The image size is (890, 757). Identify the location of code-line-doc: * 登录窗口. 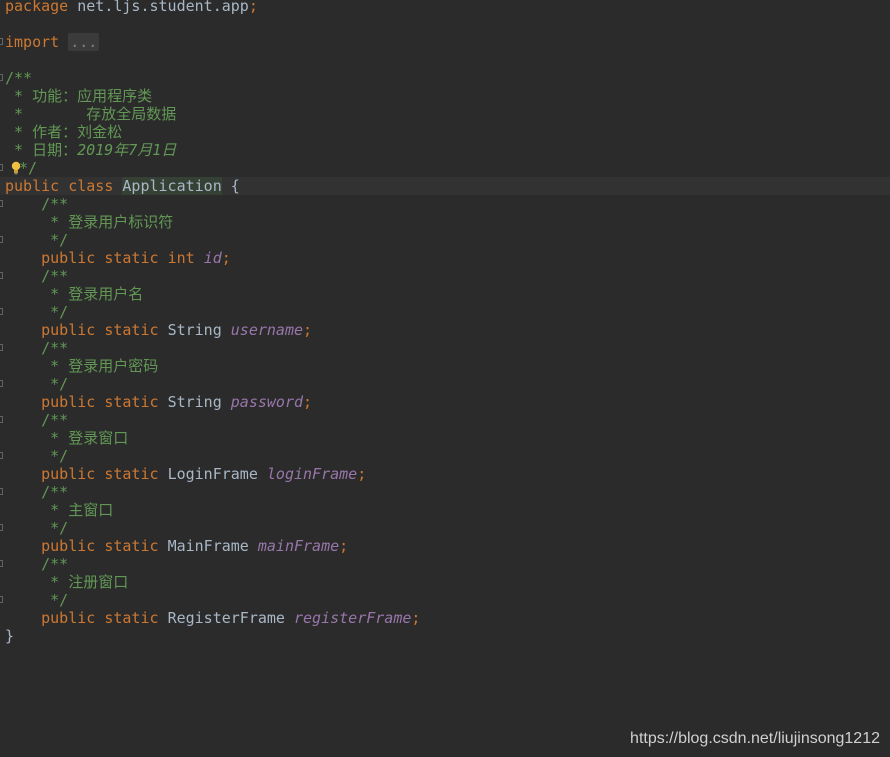
(445, 438).